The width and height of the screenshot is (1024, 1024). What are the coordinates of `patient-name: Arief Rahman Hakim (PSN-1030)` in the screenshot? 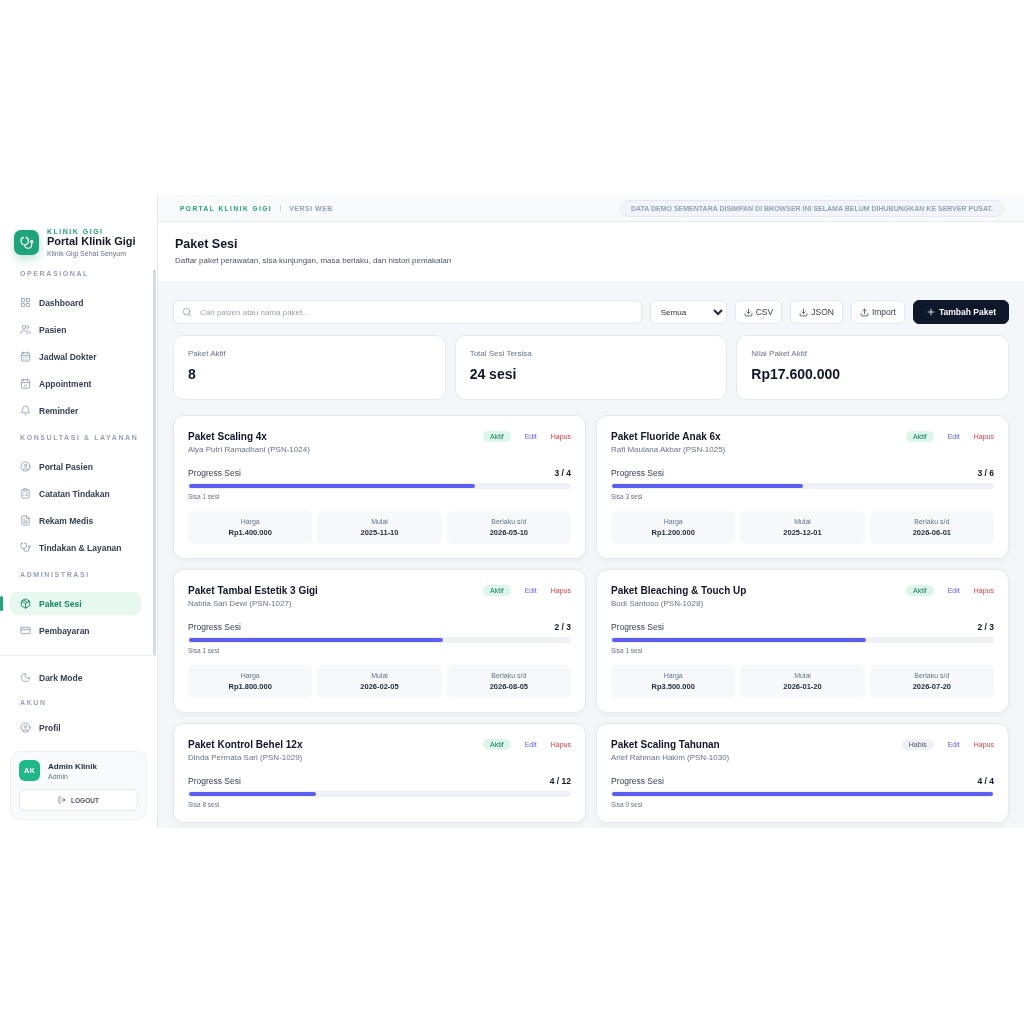 It's located at (670, 757).